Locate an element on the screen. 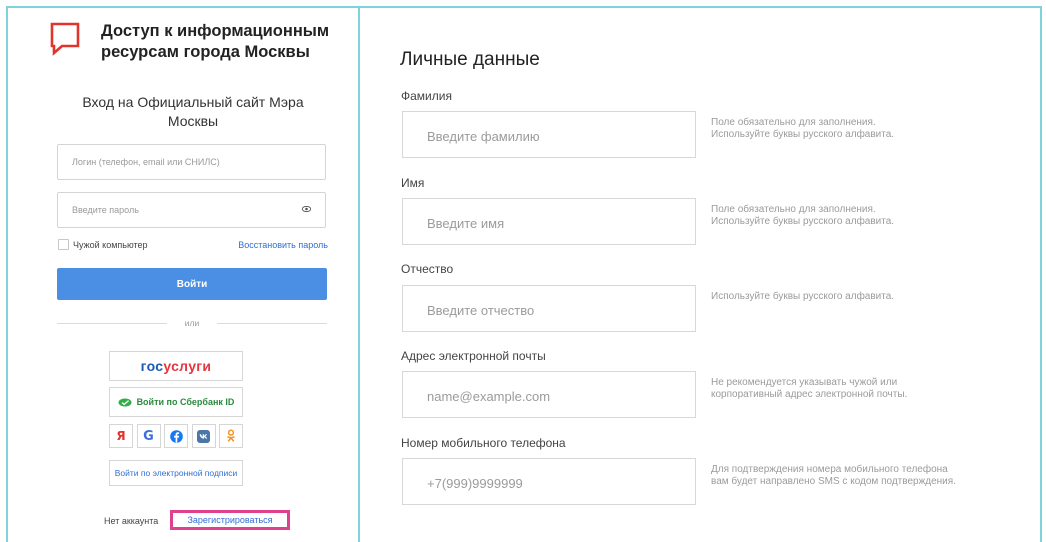 The image size is (1046, 542). restore-password-link: Восстановить пароль is located at coordinates (283, 245).